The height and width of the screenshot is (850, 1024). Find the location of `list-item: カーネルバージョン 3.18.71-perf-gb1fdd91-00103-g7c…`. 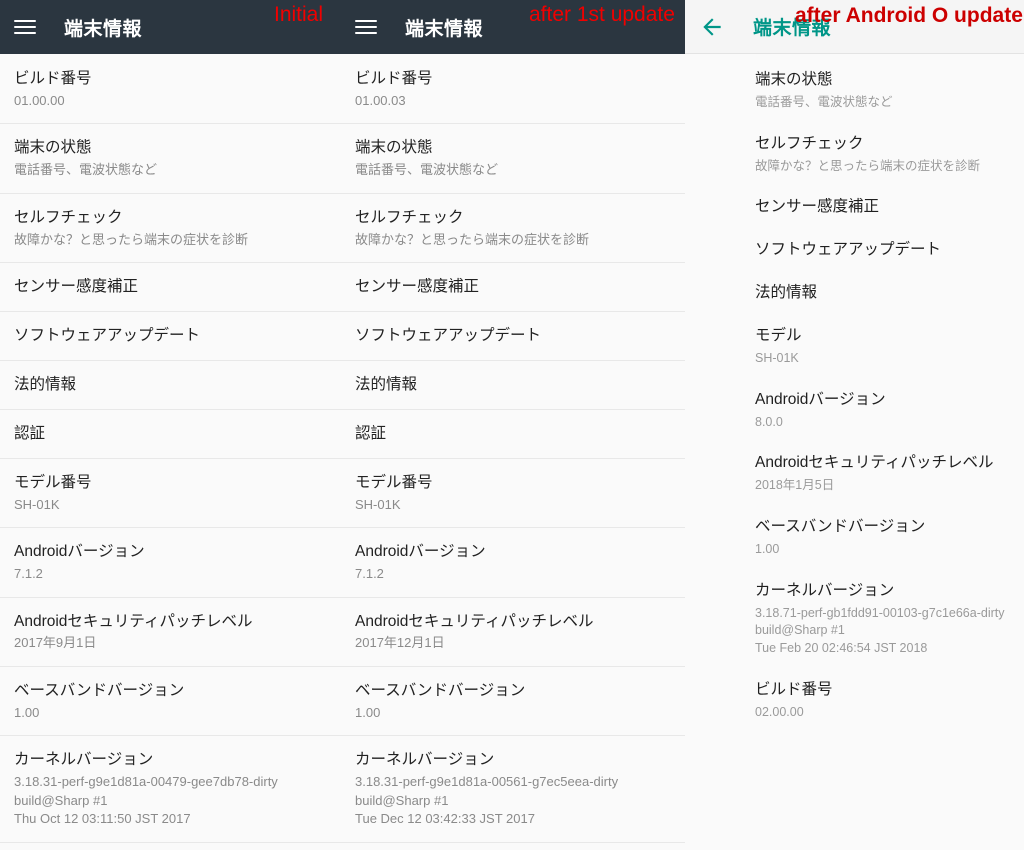

list-item: カーネルバージョン 3.18.71-perf-gb1fdd91-00103-g7c… is located at coordinates (854, 630).